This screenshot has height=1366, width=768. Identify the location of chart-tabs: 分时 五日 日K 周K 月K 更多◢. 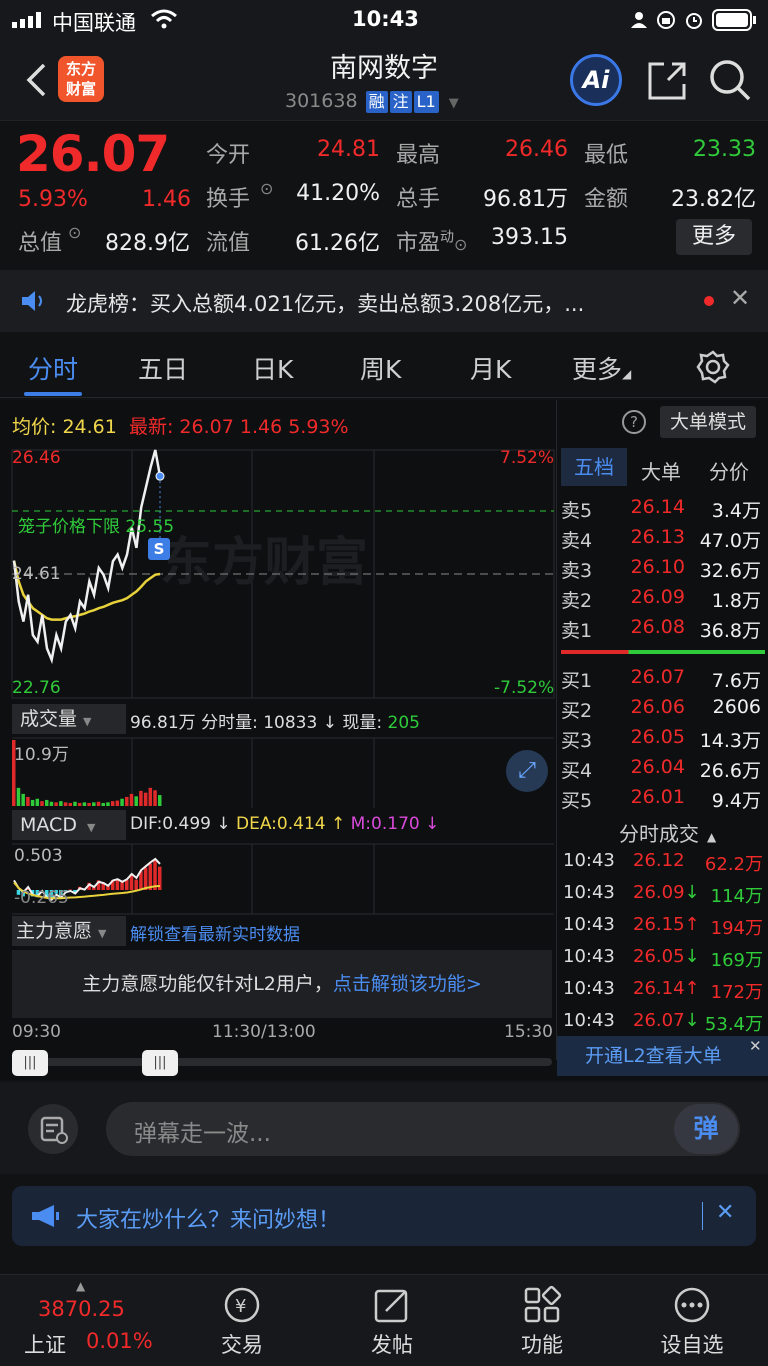
(384, 366).